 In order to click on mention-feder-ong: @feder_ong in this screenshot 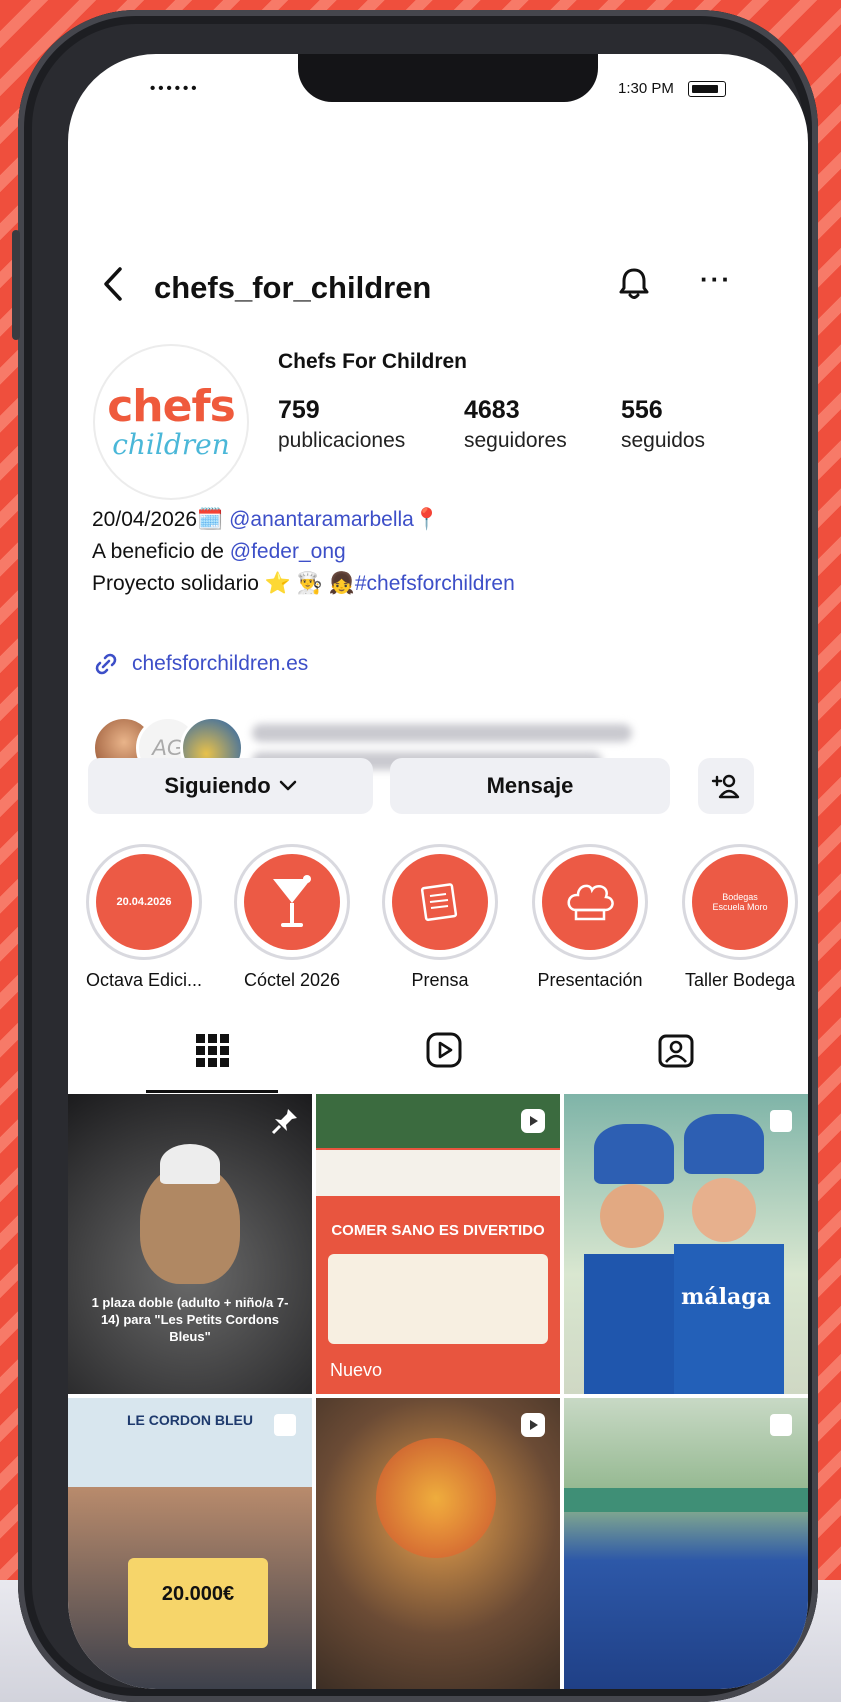, I will do `click(288, 551)`.